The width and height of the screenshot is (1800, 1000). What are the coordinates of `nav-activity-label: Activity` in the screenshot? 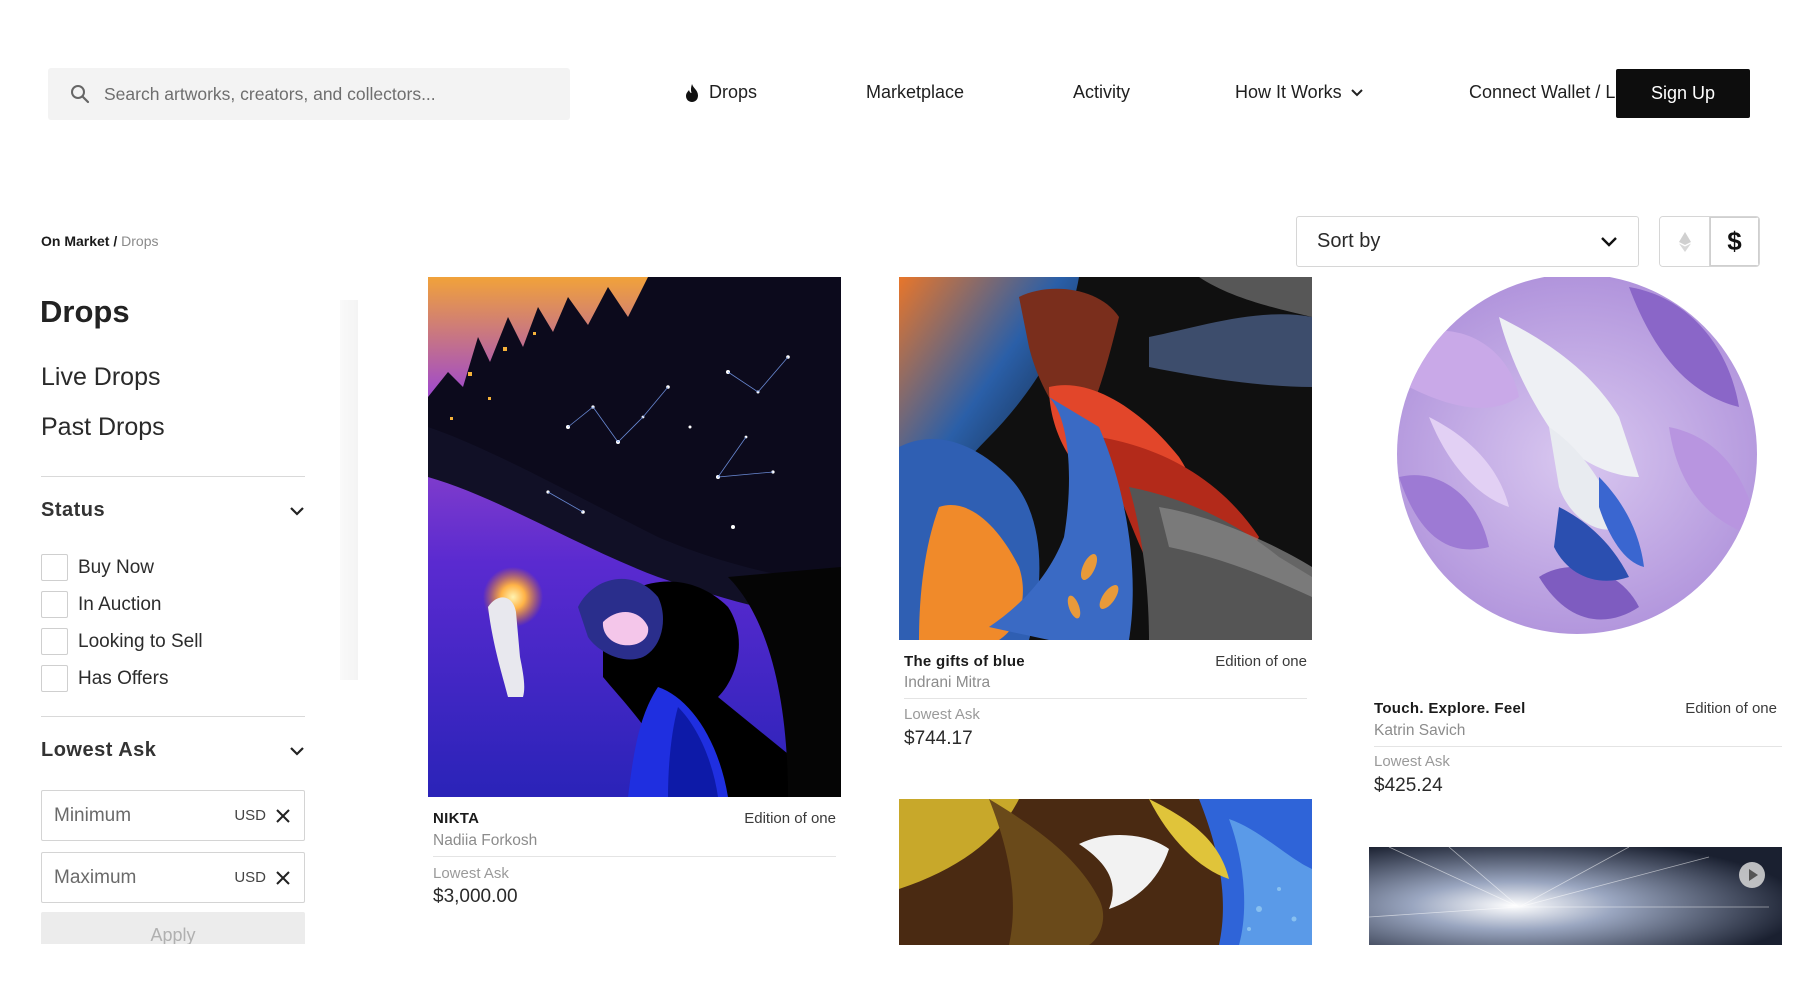 It's located at (1102, 92).